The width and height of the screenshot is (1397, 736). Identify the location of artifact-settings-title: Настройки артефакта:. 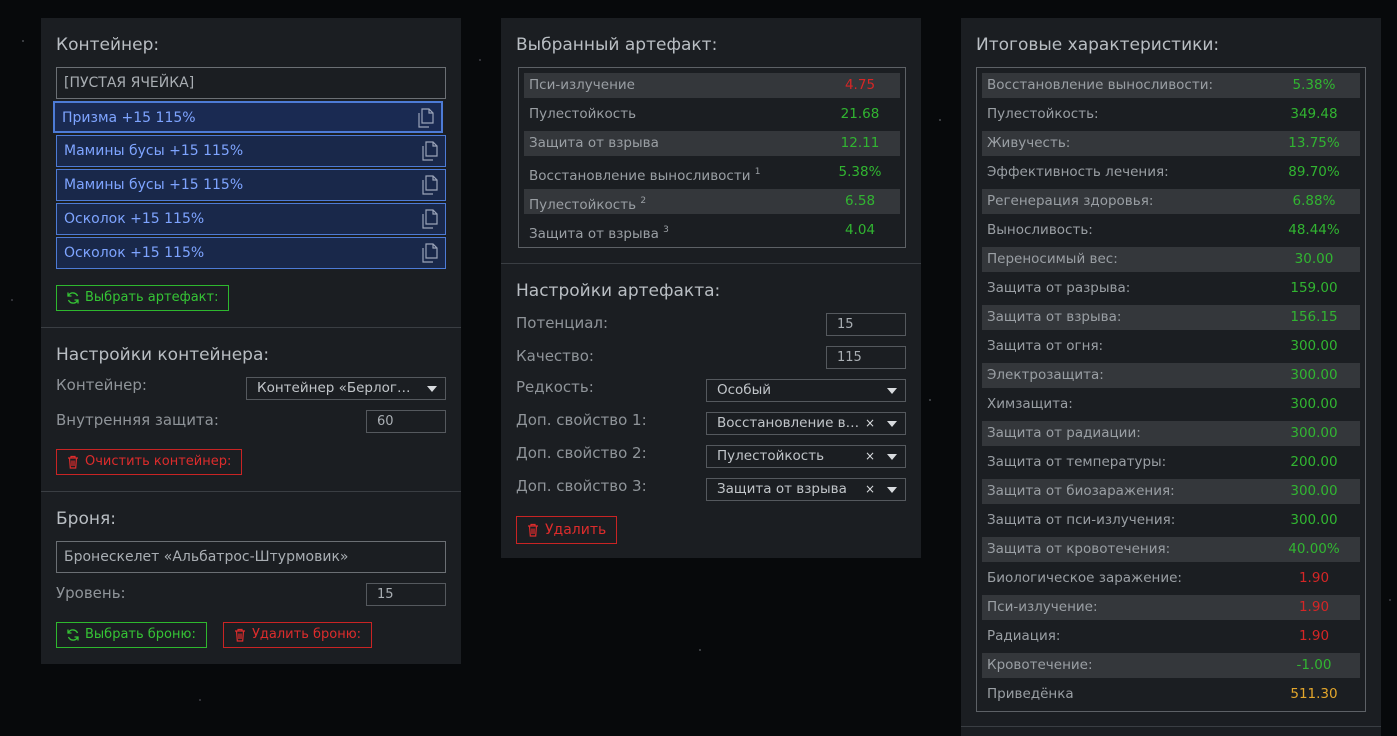
(618, 291).